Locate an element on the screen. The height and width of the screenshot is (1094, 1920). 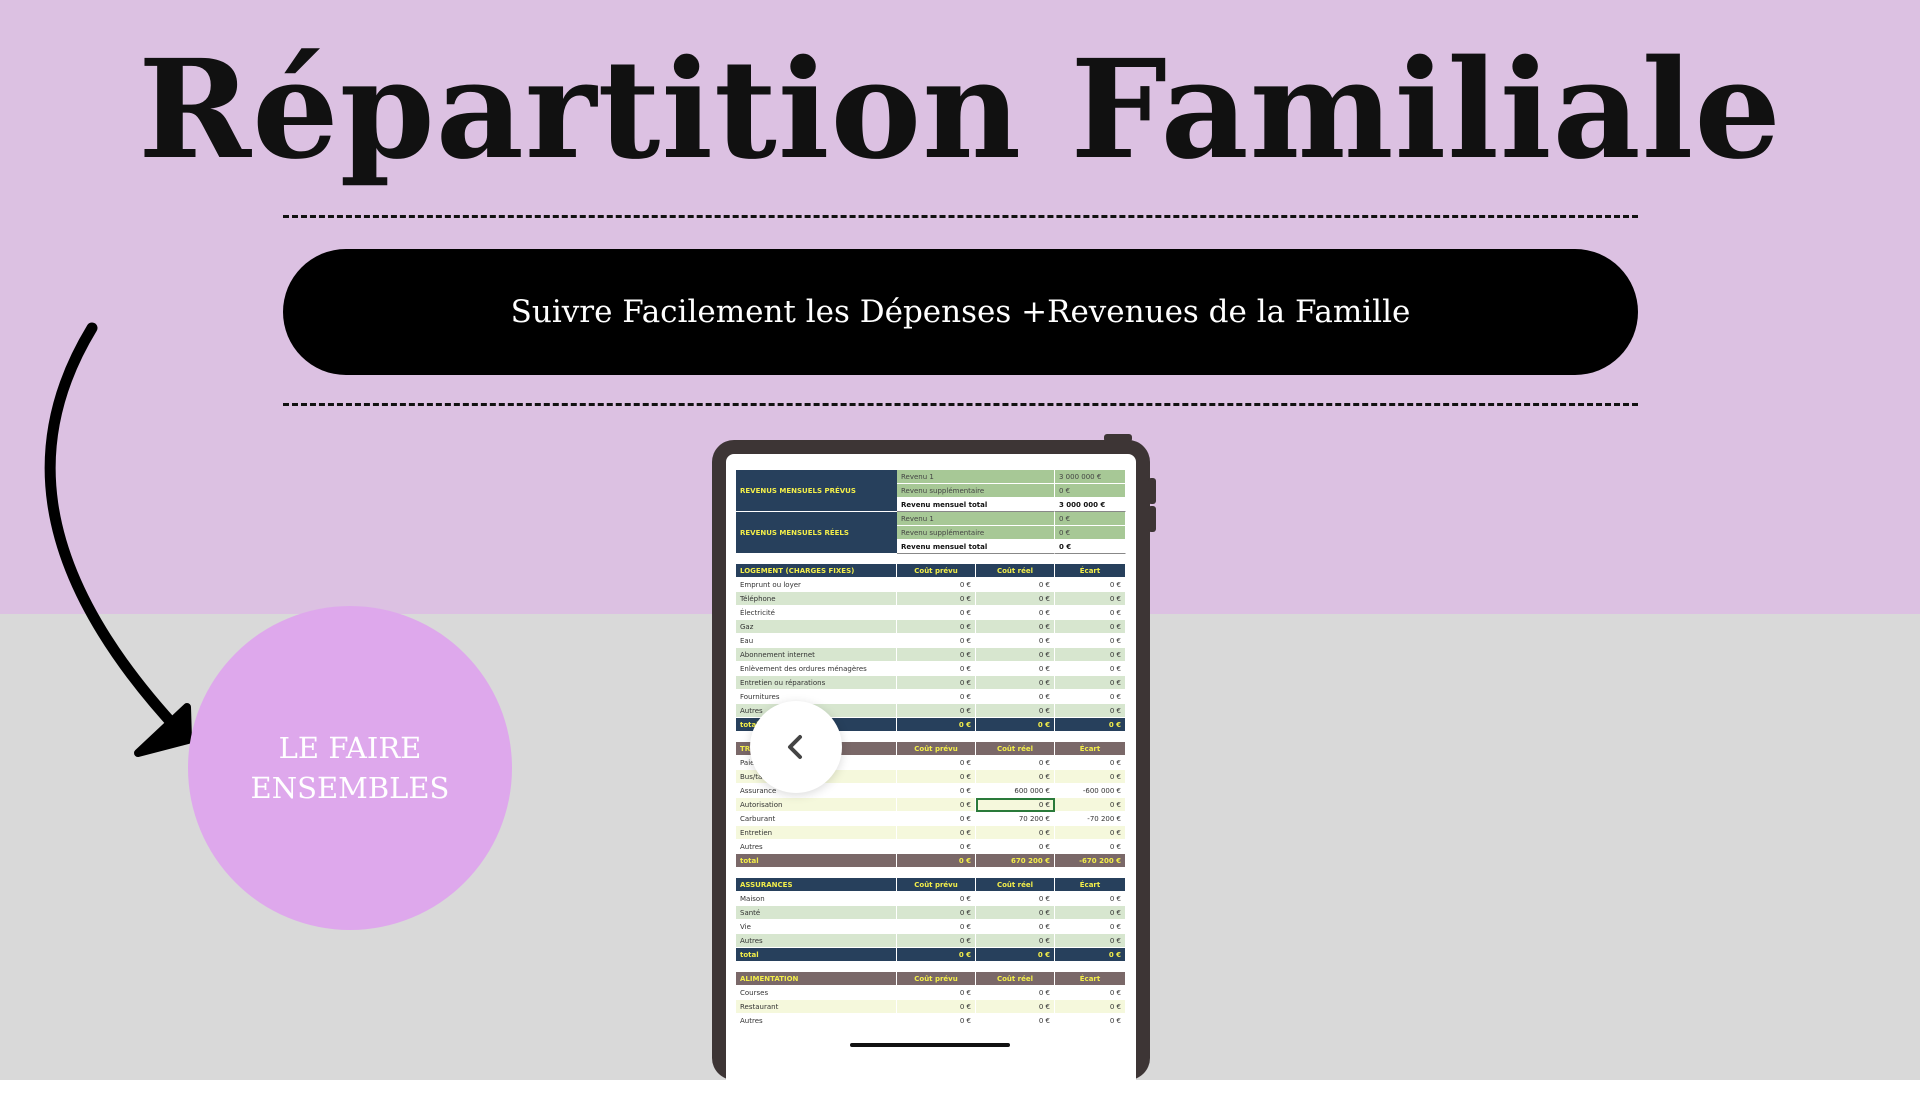
table-cell: Autres is located at coordinates (816, 1021).